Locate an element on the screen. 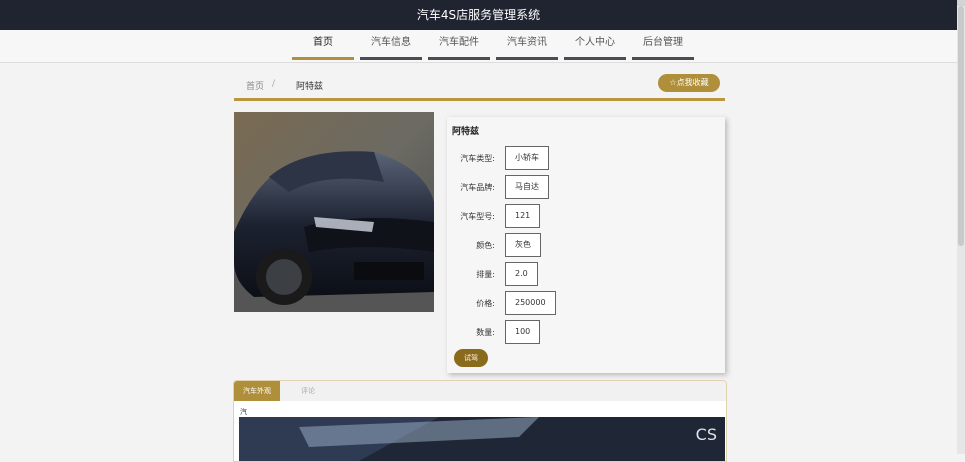  test-drive-button: 试驾 is located at coordinates (471, 358).